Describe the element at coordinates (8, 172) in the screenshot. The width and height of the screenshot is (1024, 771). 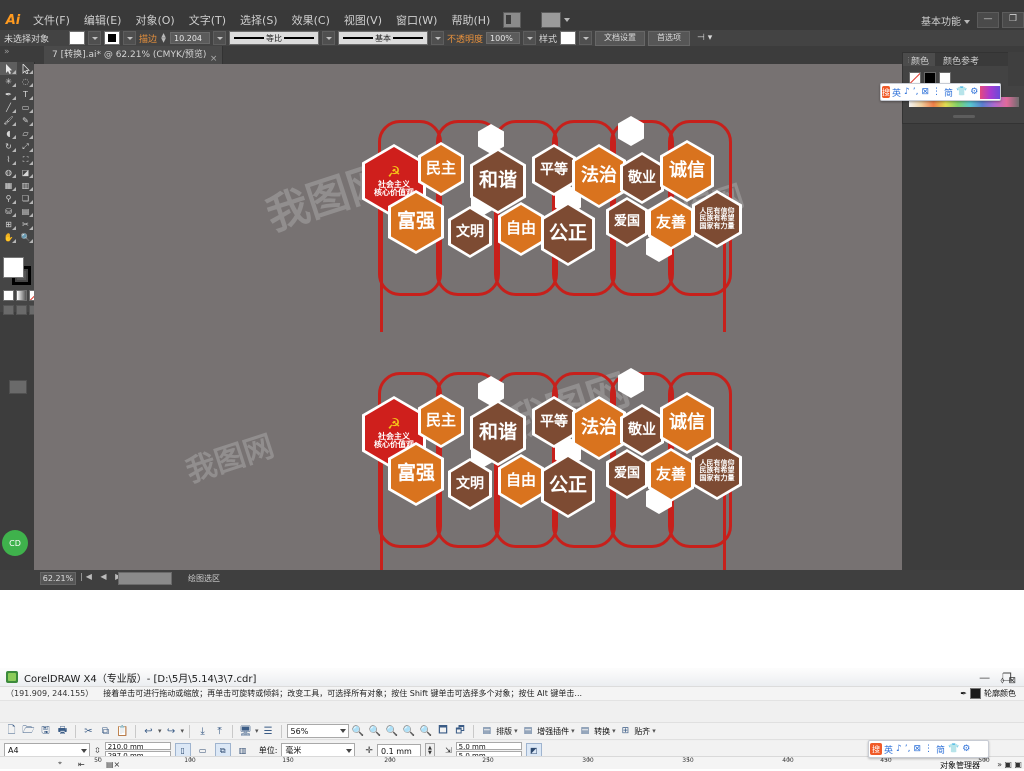
I see `tool-shape-builder: ◍` at that location.